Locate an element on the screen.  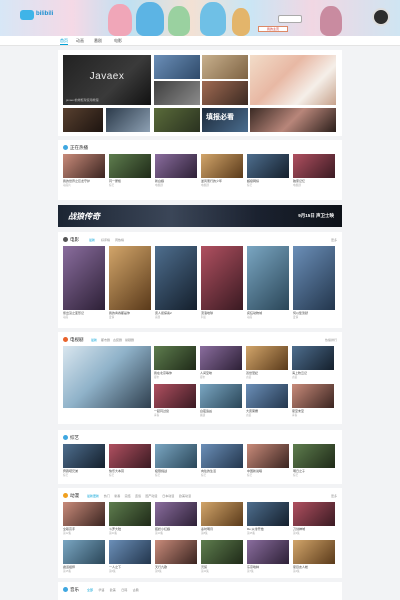
sub-tab: 欧美 is located at coordinates (113, 590).